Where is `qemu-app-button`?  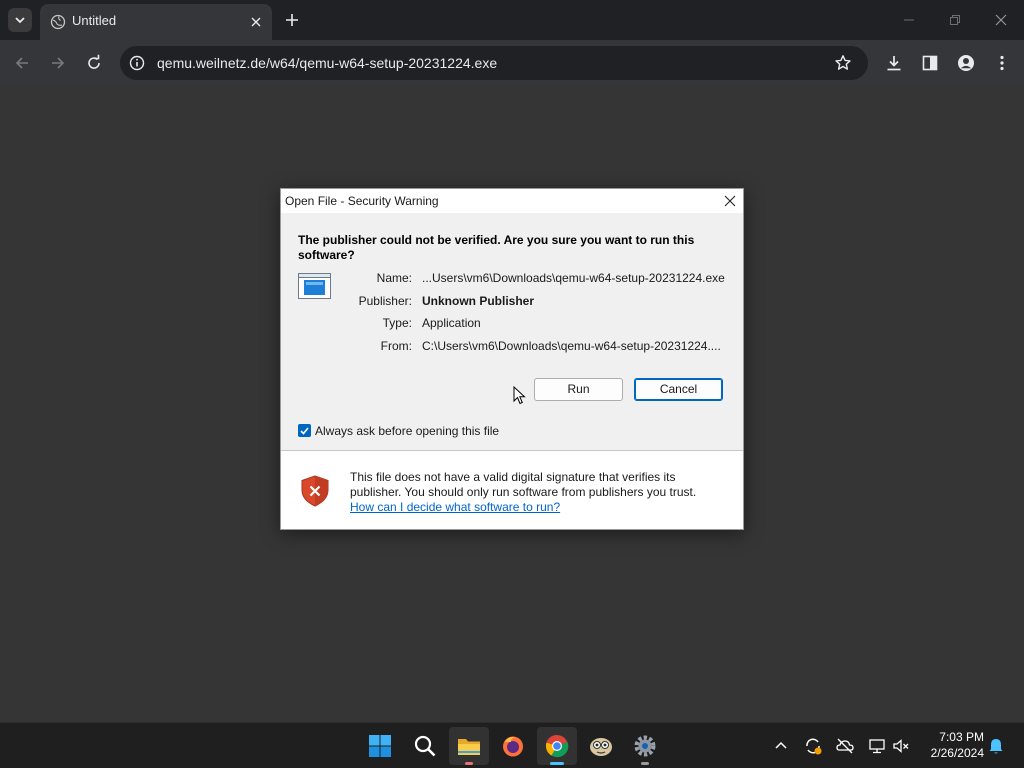 qemu-app-button is located at coordinates (601, 746).